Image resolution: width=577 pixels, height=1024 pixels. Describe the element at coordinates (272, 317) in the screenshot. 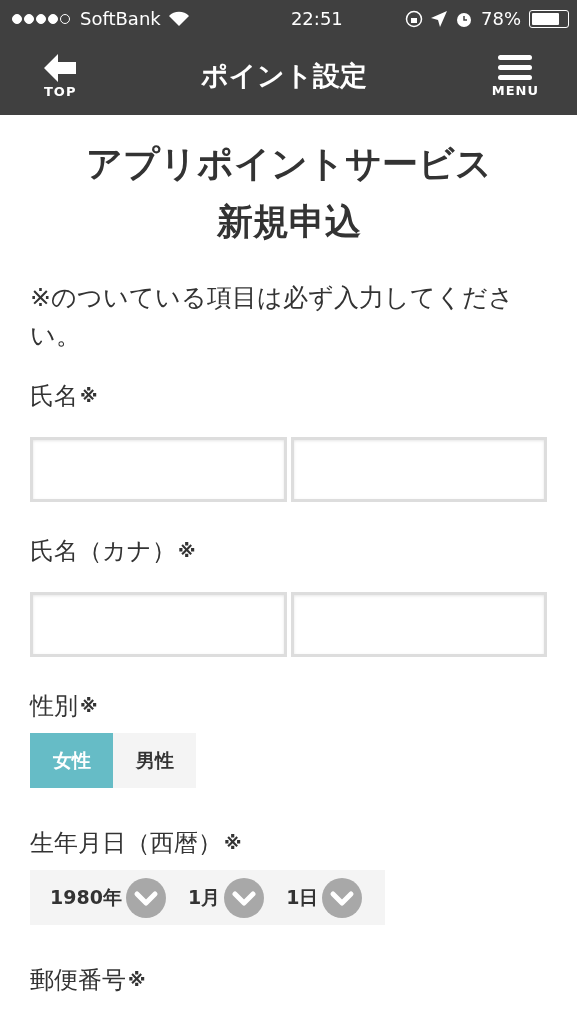

I see `required-note: ※のついている項目は必ず入力してください。` at that location.